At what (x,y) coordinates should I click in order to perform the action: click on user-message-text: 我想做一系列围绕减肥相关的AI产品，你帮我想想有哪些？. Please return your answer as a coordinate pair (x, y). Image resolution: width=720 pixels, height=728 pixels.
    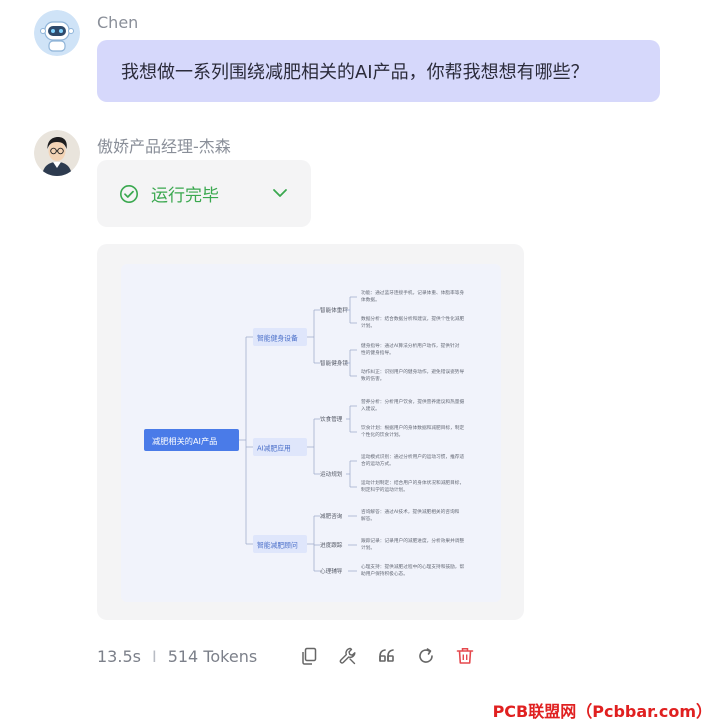
    Looking at the image, I should click on (355, 72).